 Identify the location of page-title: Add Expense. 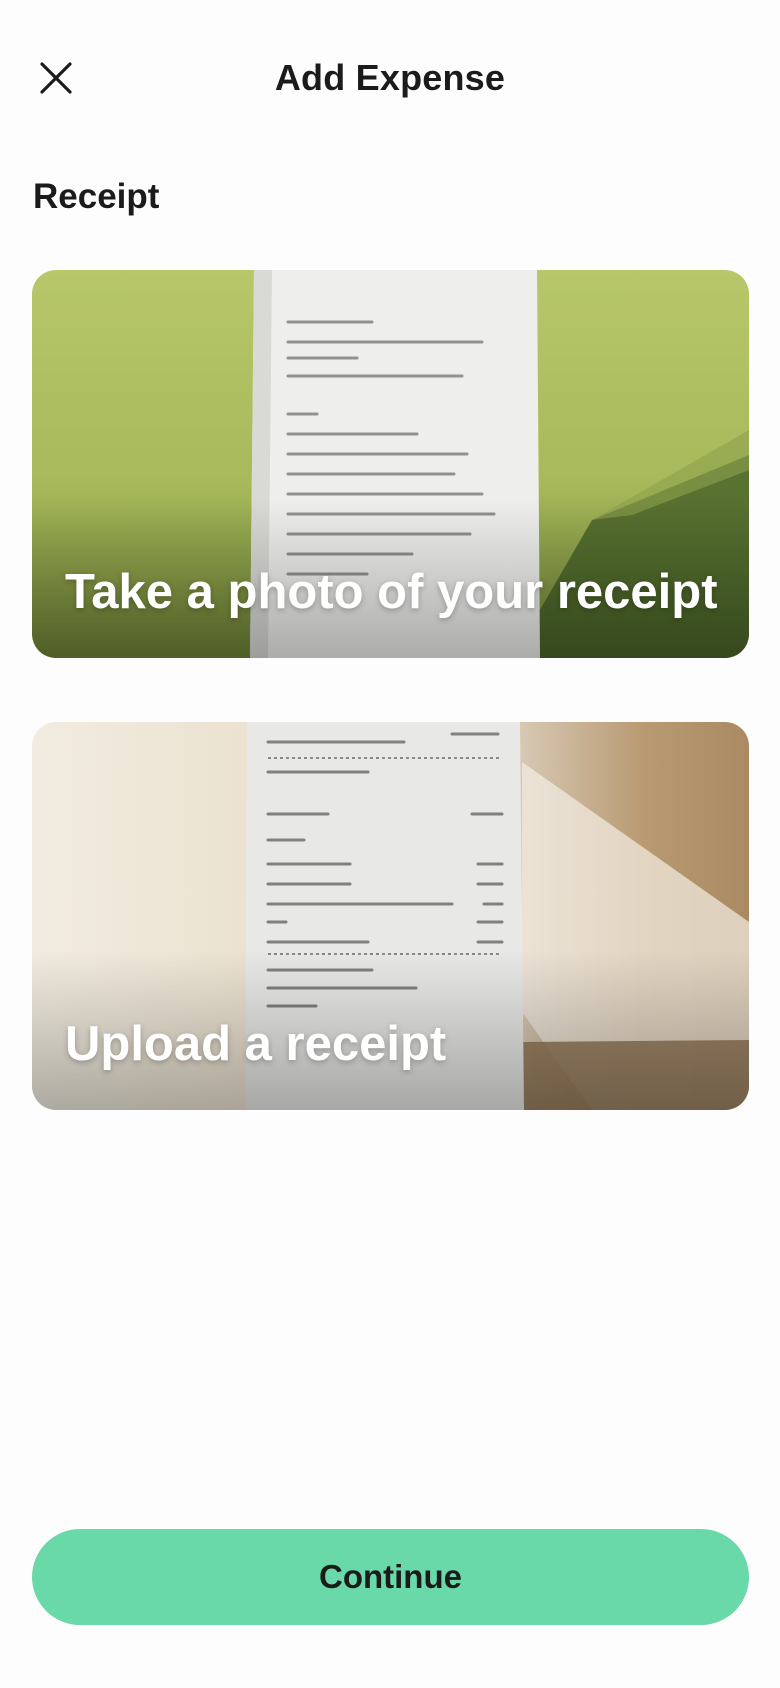
(390, 77).